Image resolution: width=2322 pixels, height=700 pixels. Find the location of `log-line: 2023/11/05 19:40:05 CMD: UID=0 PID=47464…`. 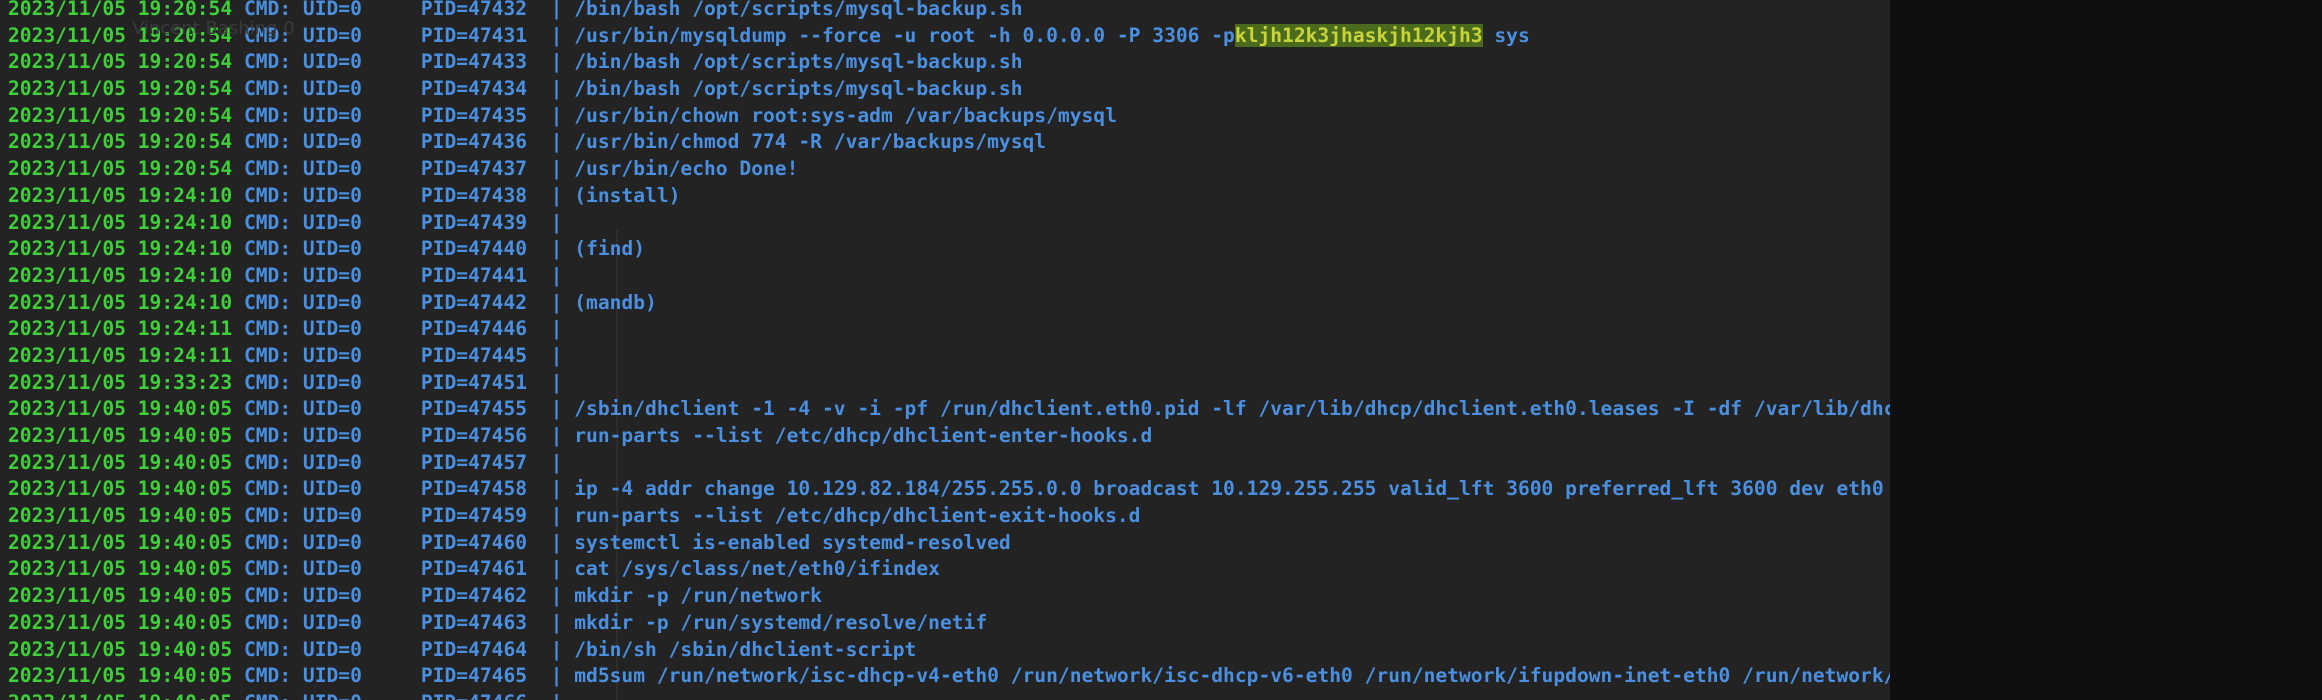

log-line: 2023/11/05 19:40:05 CMD: UID=0 PID=47464… is located at coordinates (1117, 650).